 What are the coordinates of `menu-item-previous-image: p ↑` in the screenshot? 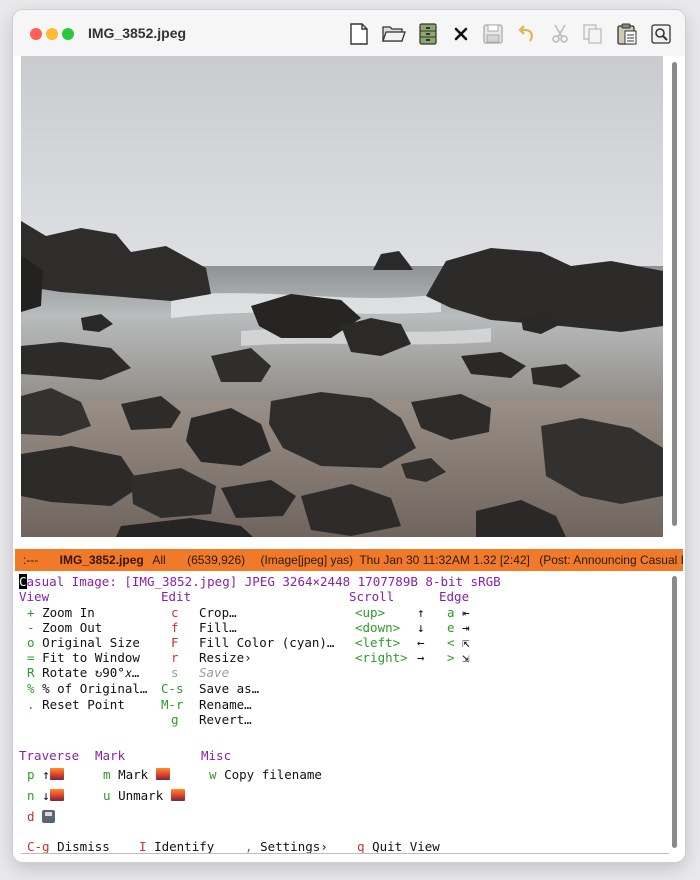 It's located at (45, 774).